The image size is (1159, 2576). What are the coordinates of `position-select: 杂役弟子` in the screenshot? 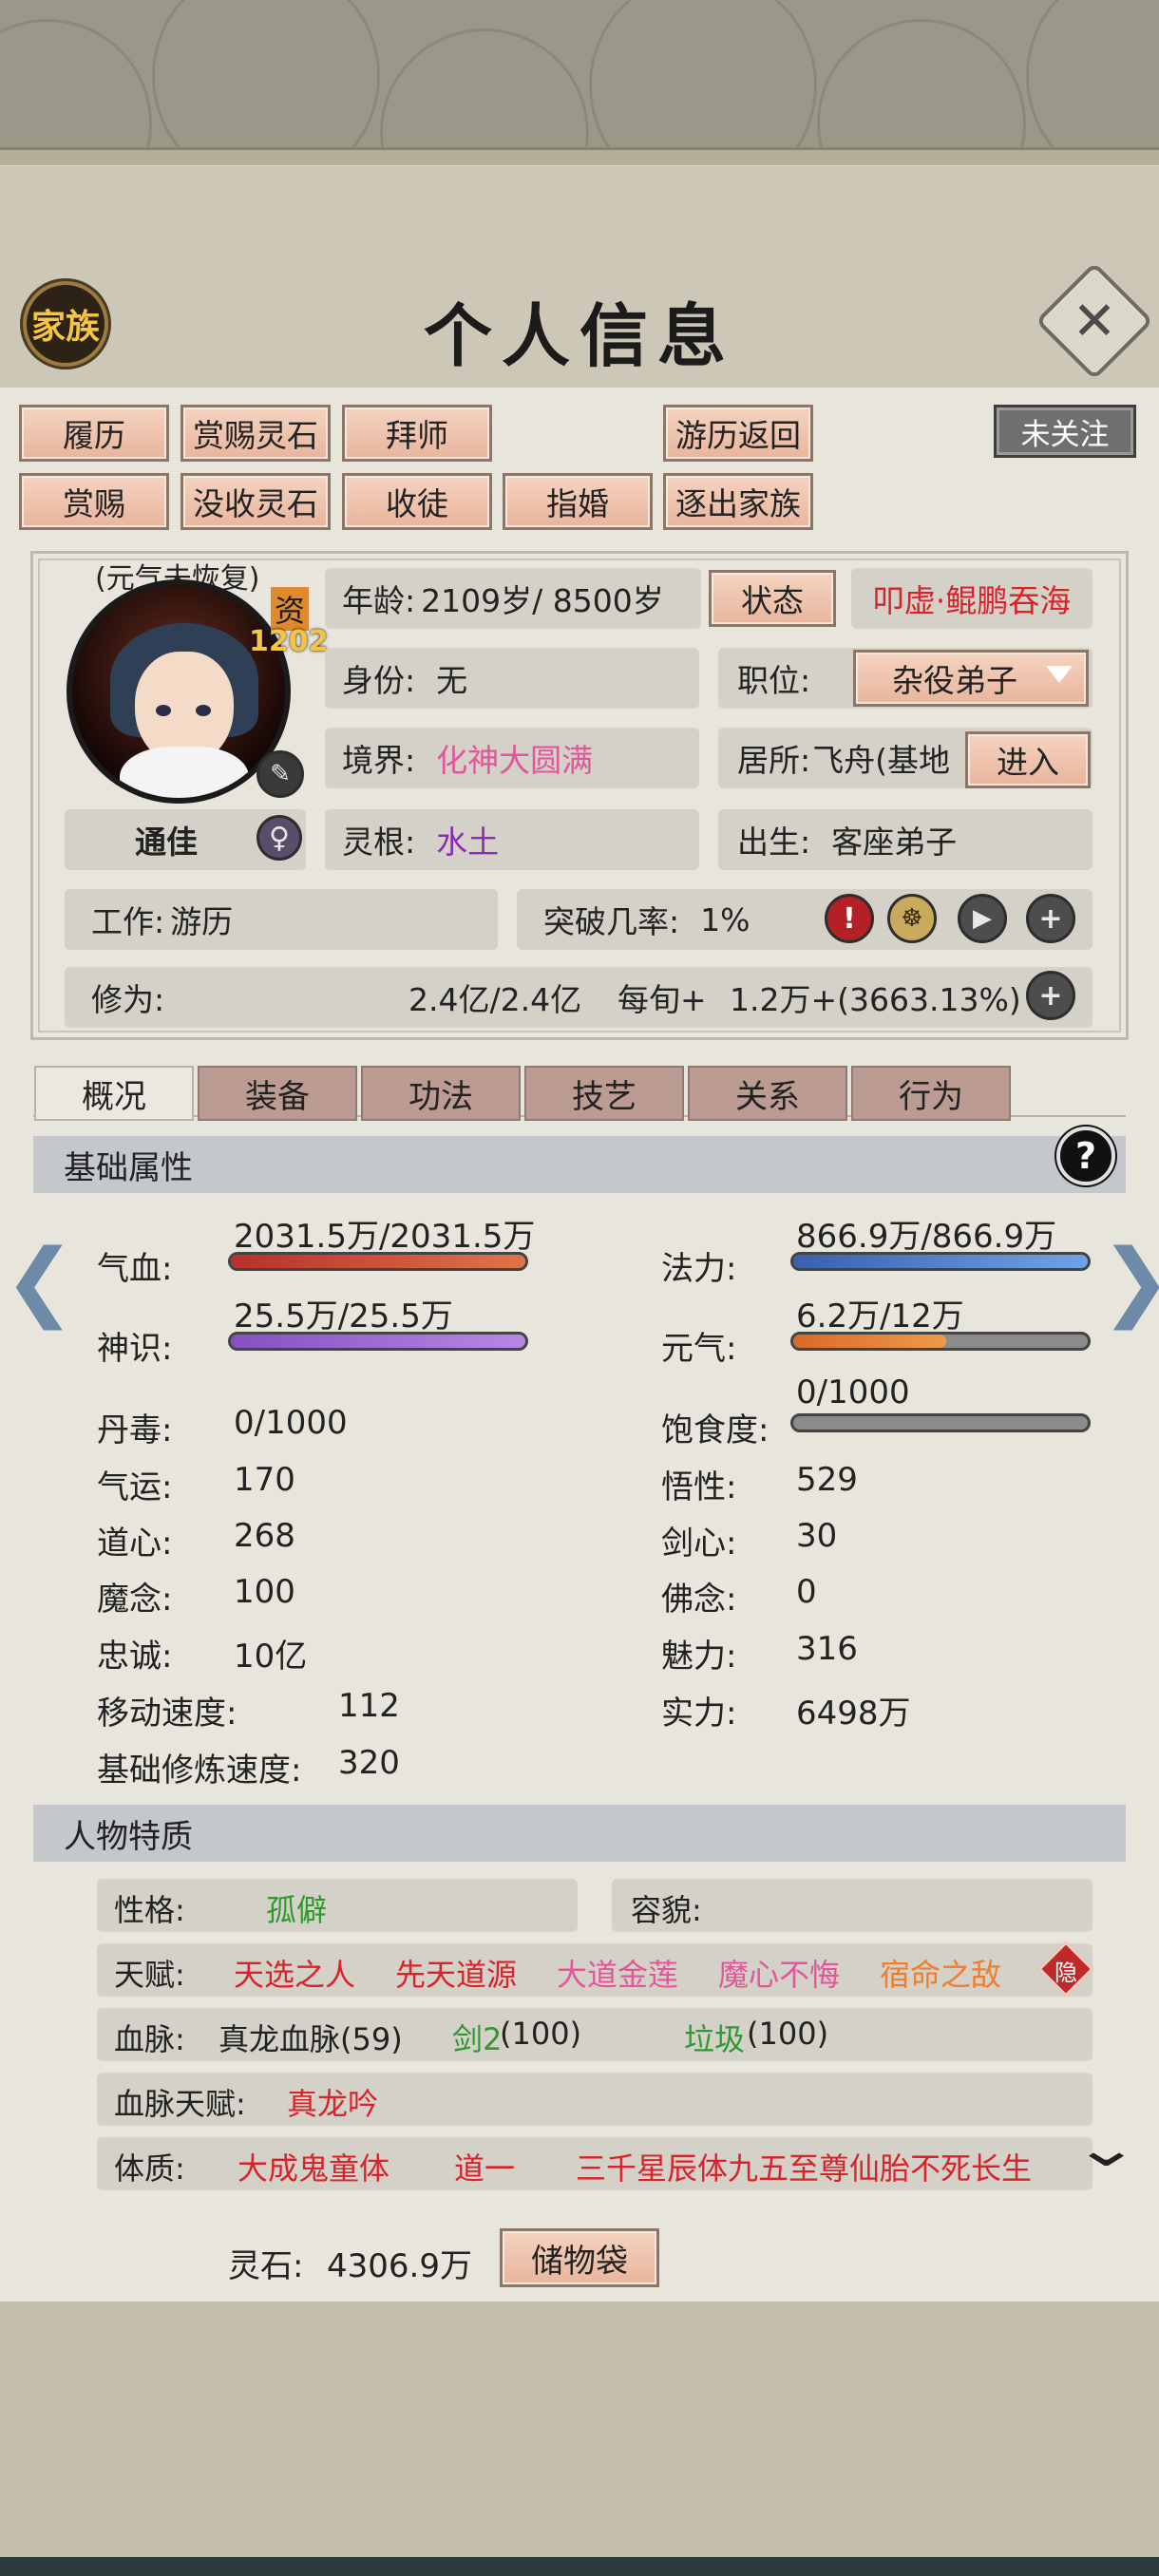 It's located at (971, 678).